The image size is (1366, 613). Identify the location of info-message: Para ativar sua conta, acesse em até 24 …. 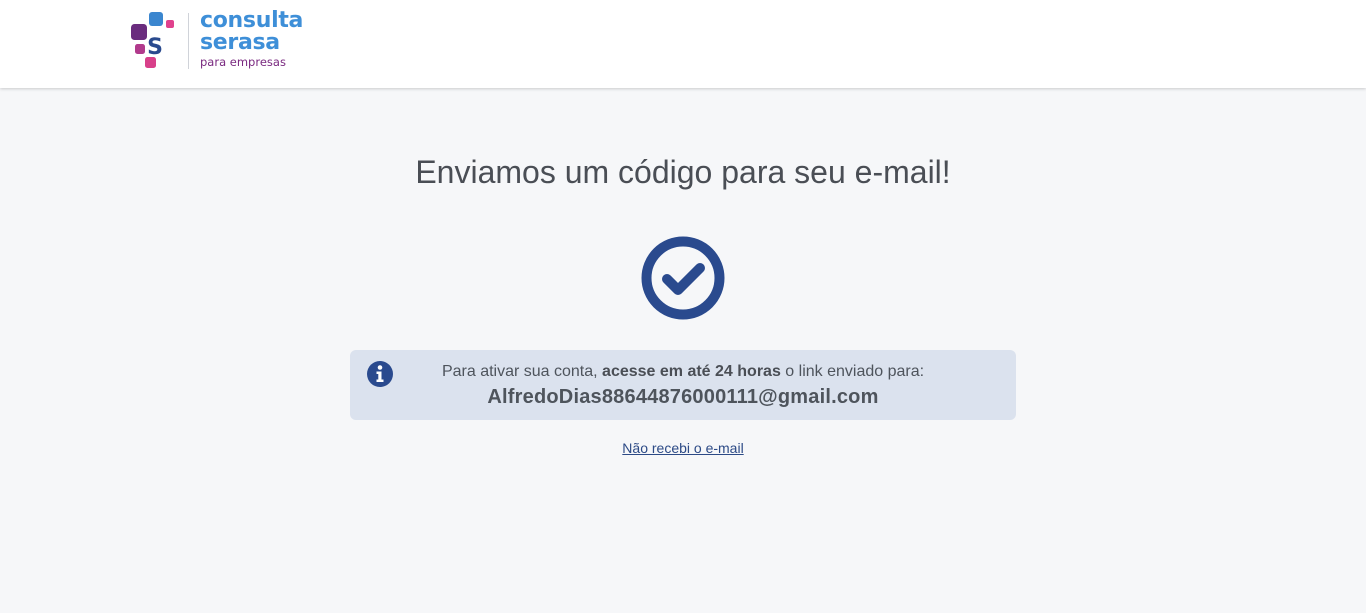
(683, 372).